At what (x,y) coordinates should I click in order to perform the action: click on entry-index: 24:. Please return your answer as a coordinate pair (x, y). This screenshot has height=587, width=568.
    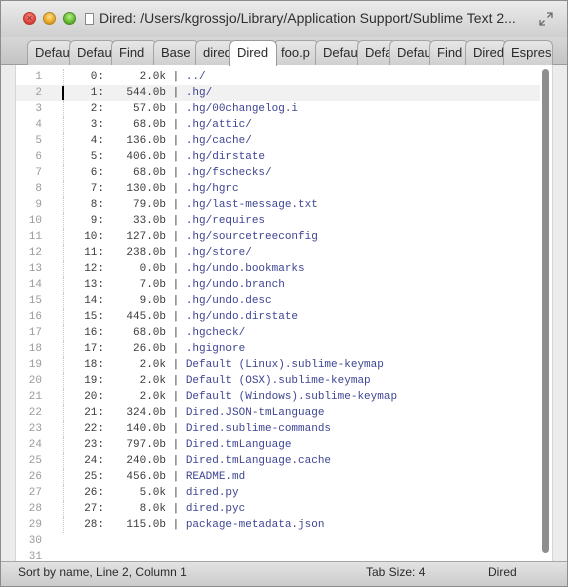
    Looking at the image, I should click on (94, 461).